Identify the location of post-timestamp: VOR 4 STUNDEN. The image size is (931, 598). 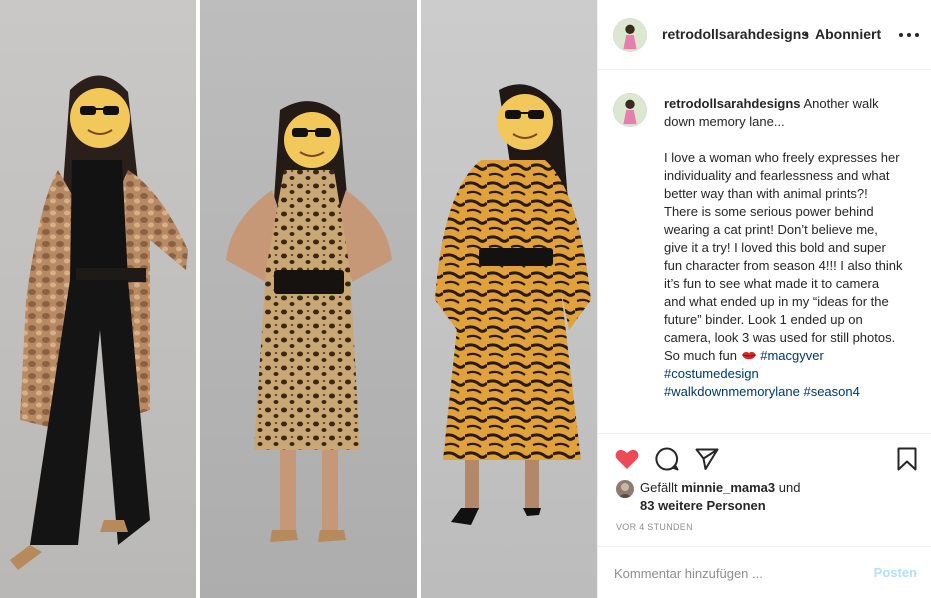
(654, 527).